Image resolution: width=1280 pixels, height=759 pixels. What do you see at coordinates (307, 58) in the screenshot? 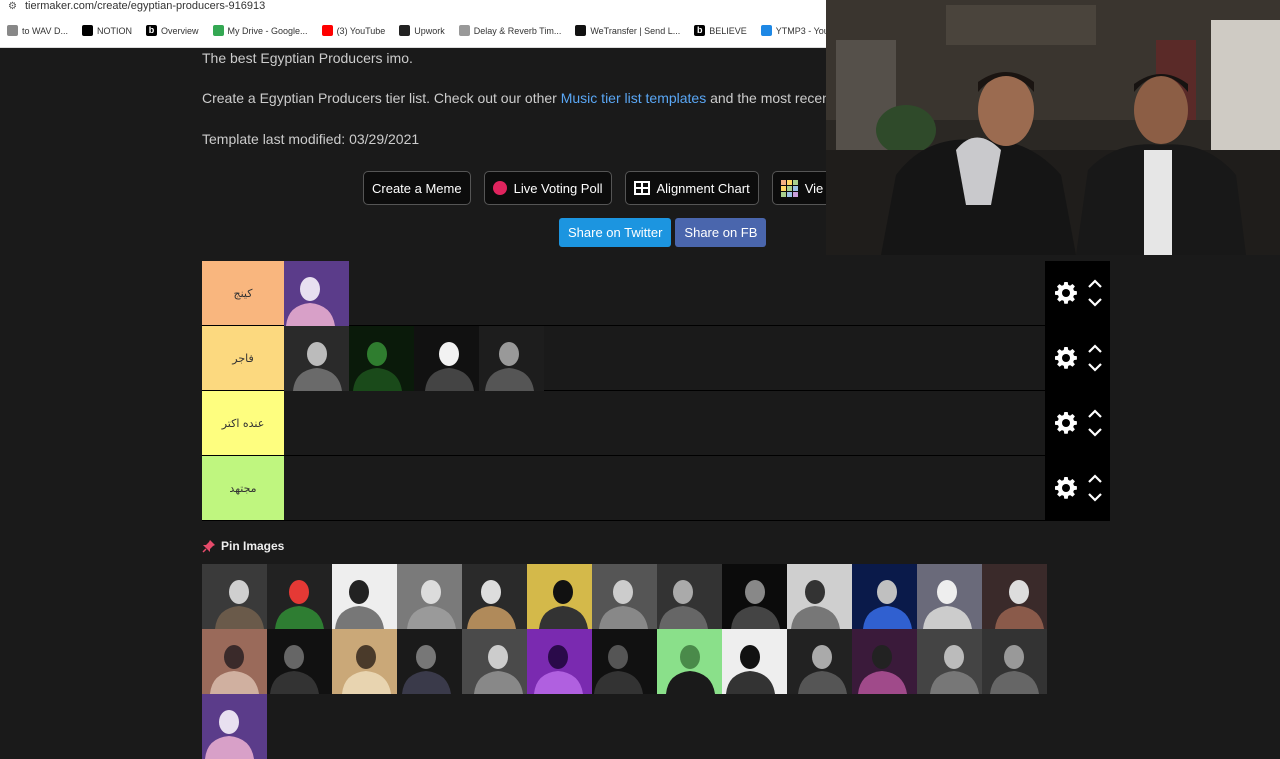
I see `template-description: The best Egyptian Producers imo.` at bounding box center [307, 58].